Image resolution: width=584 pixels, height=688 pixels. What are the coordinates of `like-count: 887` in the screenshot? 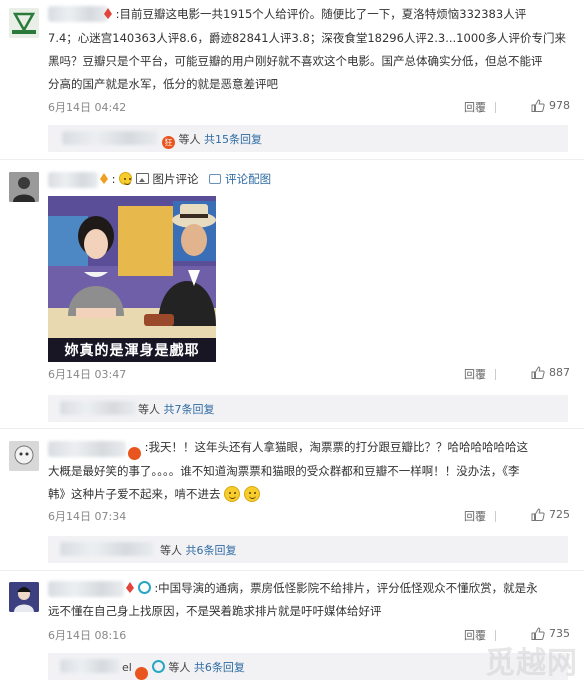 It's located at (559, 372).